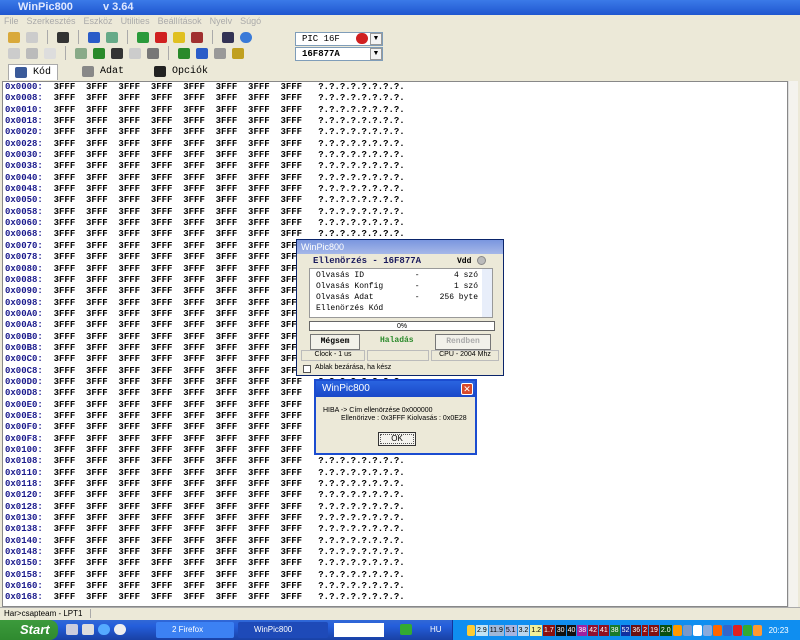  I want to click on shield-icon, so click(471, 630).